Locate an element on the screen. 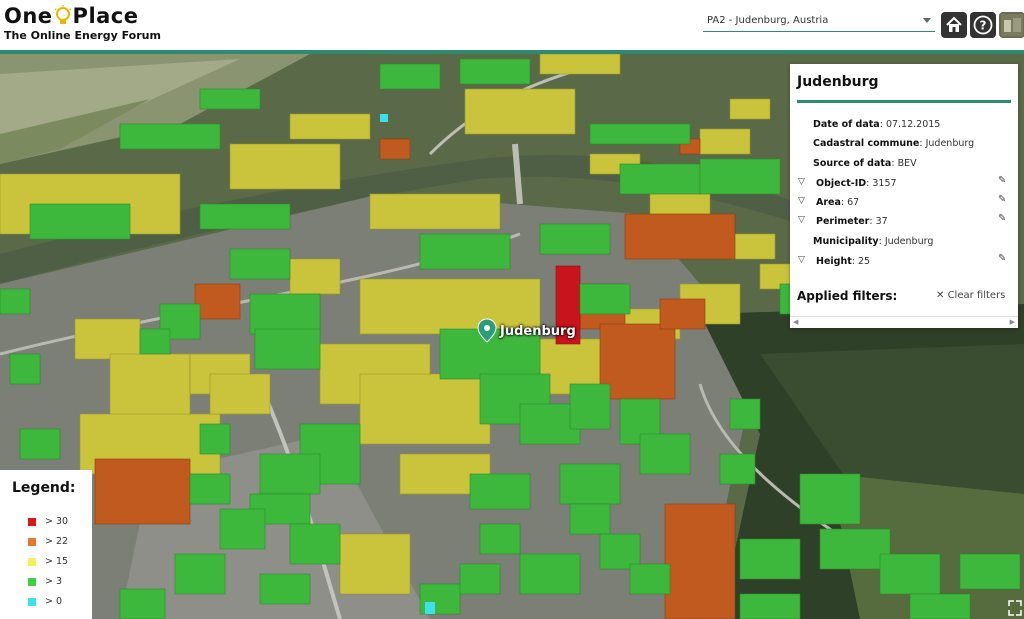 The height and width of the screenshot is (619, 1024). avatar-icon is located at coordinates (1012, 25).